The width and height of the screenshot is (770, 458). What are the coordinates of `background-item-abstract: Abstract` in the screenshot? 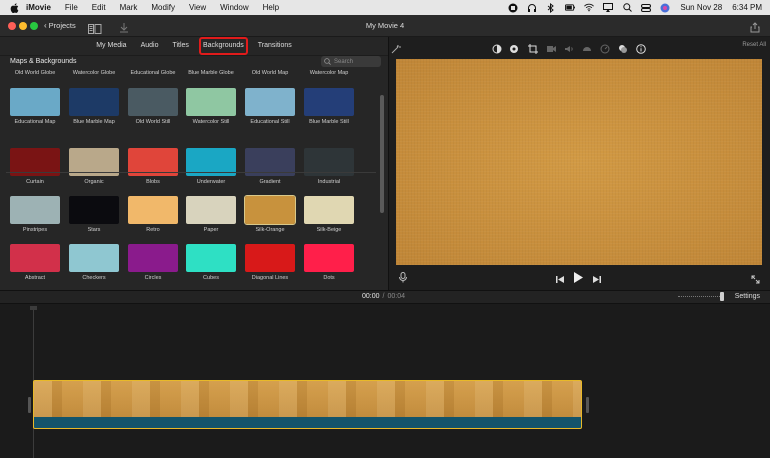 It's located at (35, 262).